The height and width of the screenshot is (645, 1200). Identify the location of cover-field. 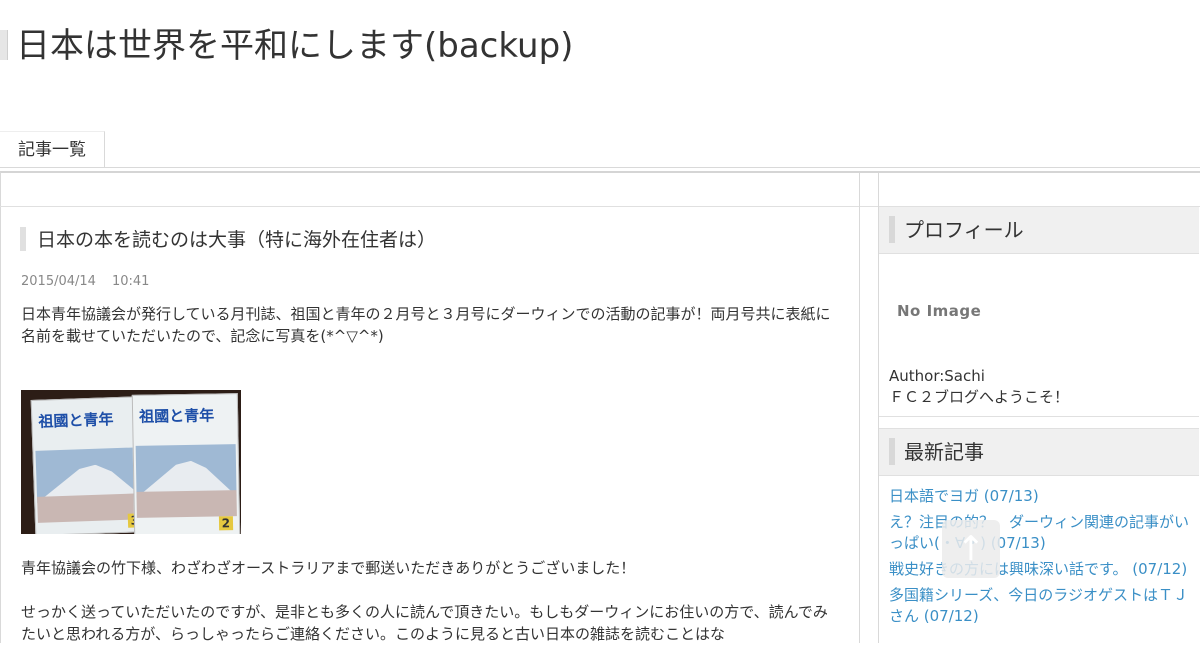
(186, 504).